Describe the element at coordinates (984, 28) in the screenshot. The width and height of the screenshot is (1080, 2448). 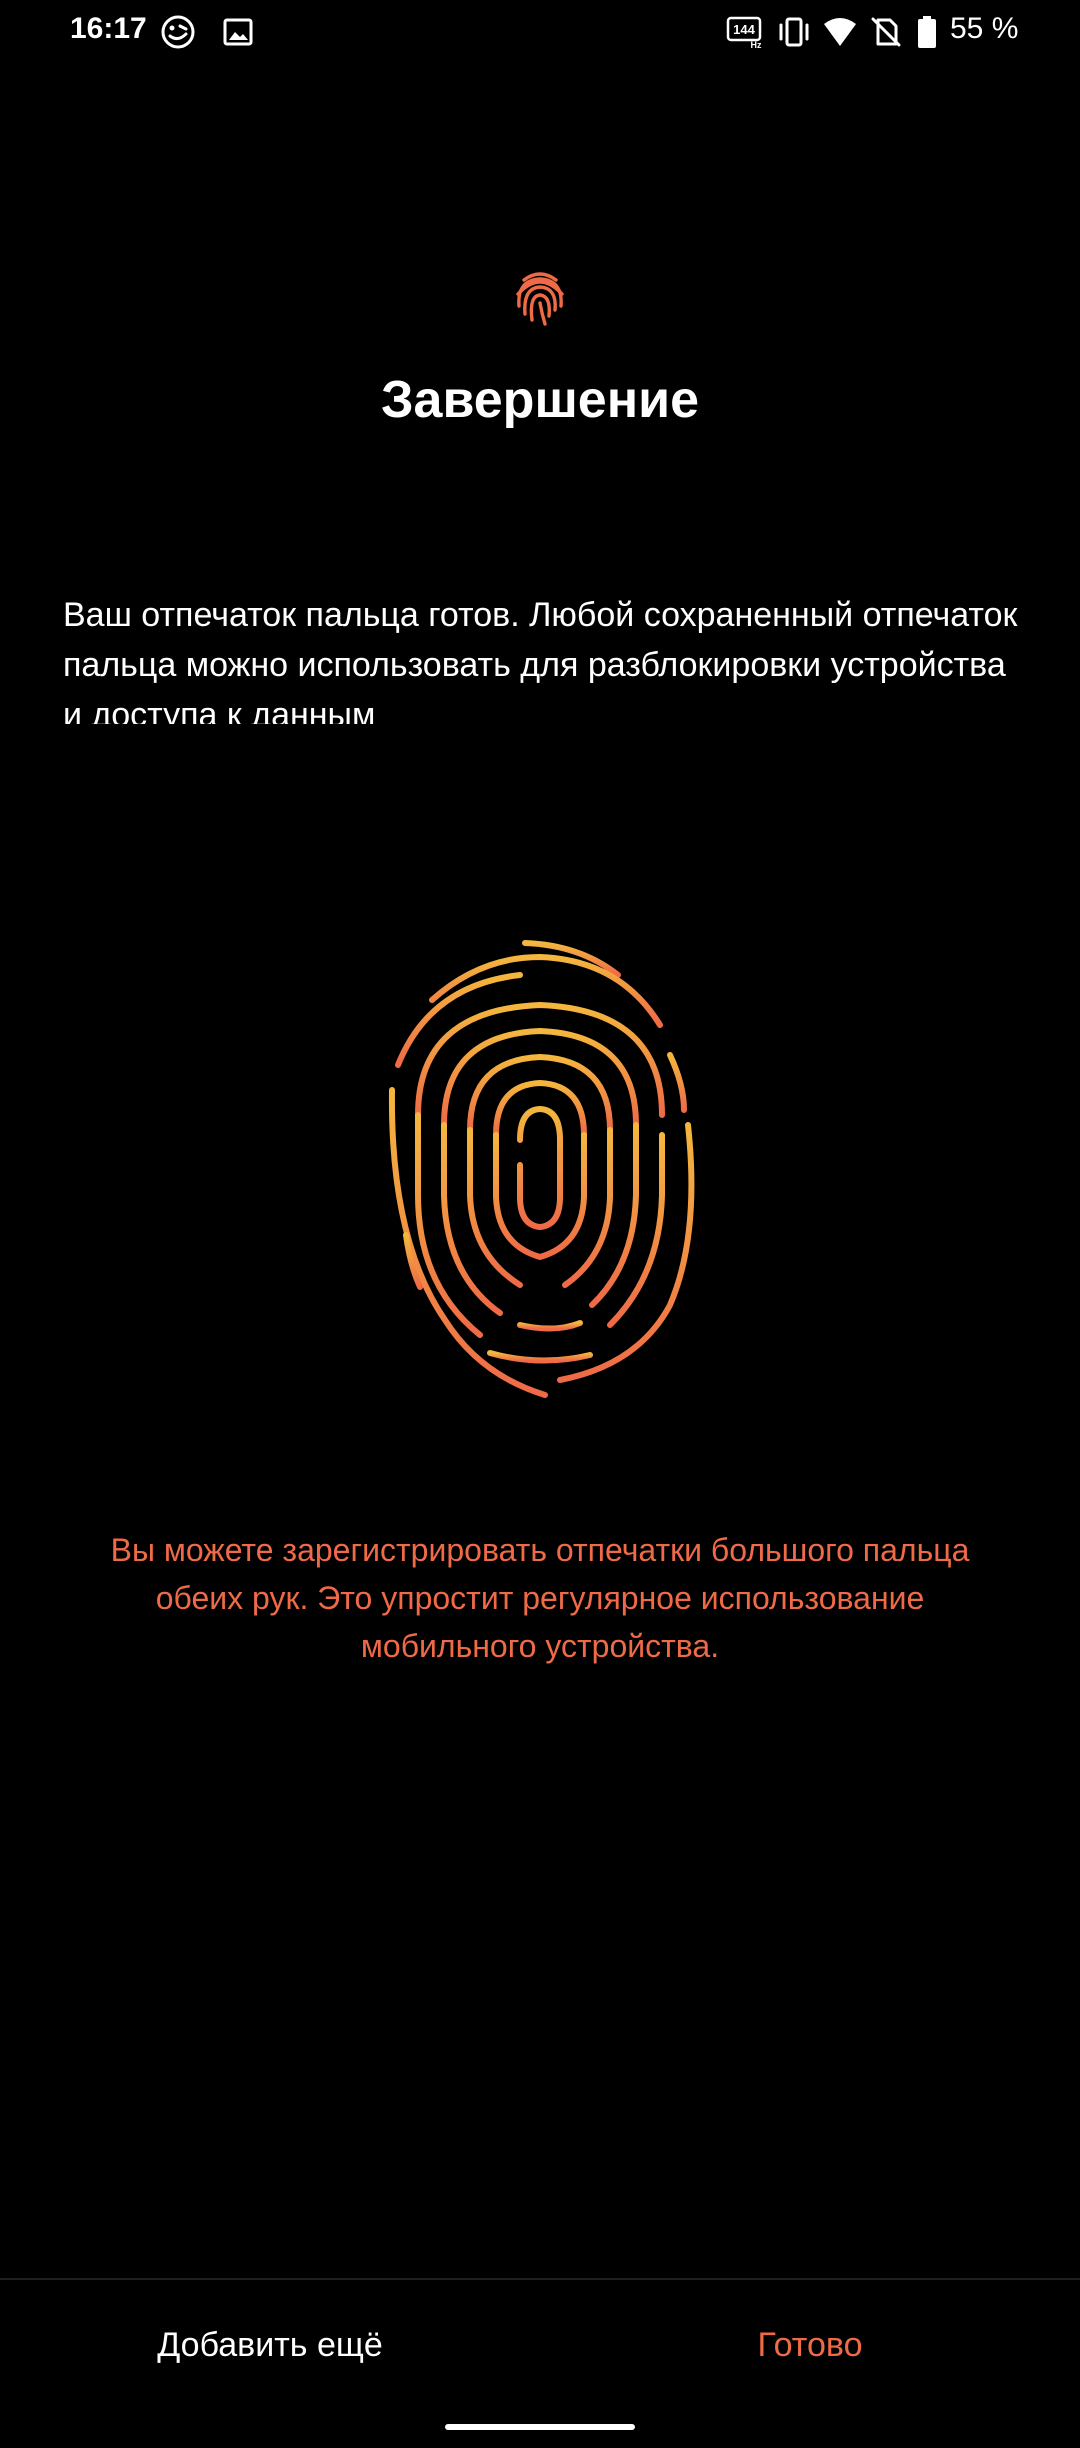
I see `battery-percentage: 55 %` at that location.